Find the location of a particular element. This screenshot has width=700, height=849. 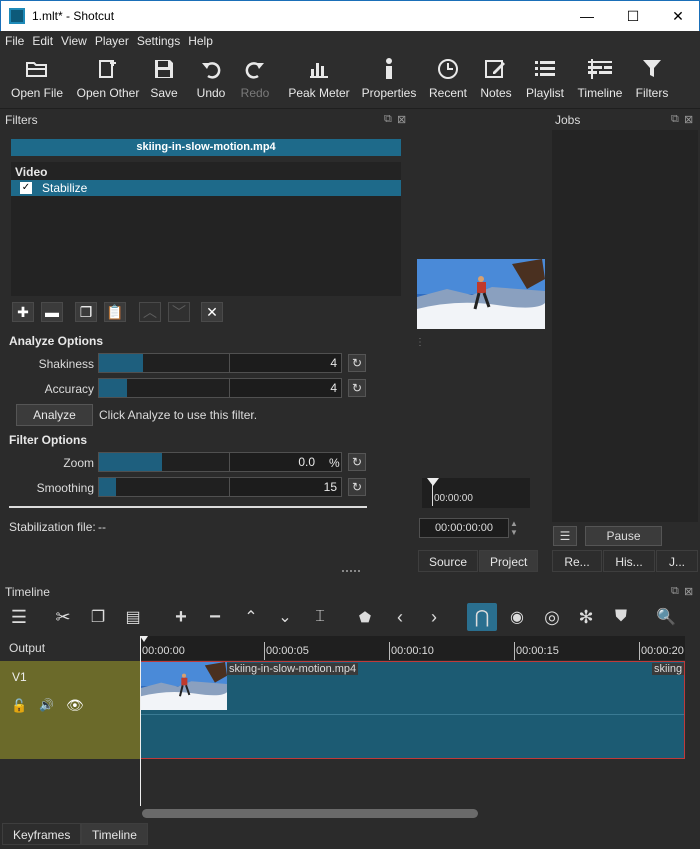

scissors-icon: ✂ is located at coordinates (63, 616).